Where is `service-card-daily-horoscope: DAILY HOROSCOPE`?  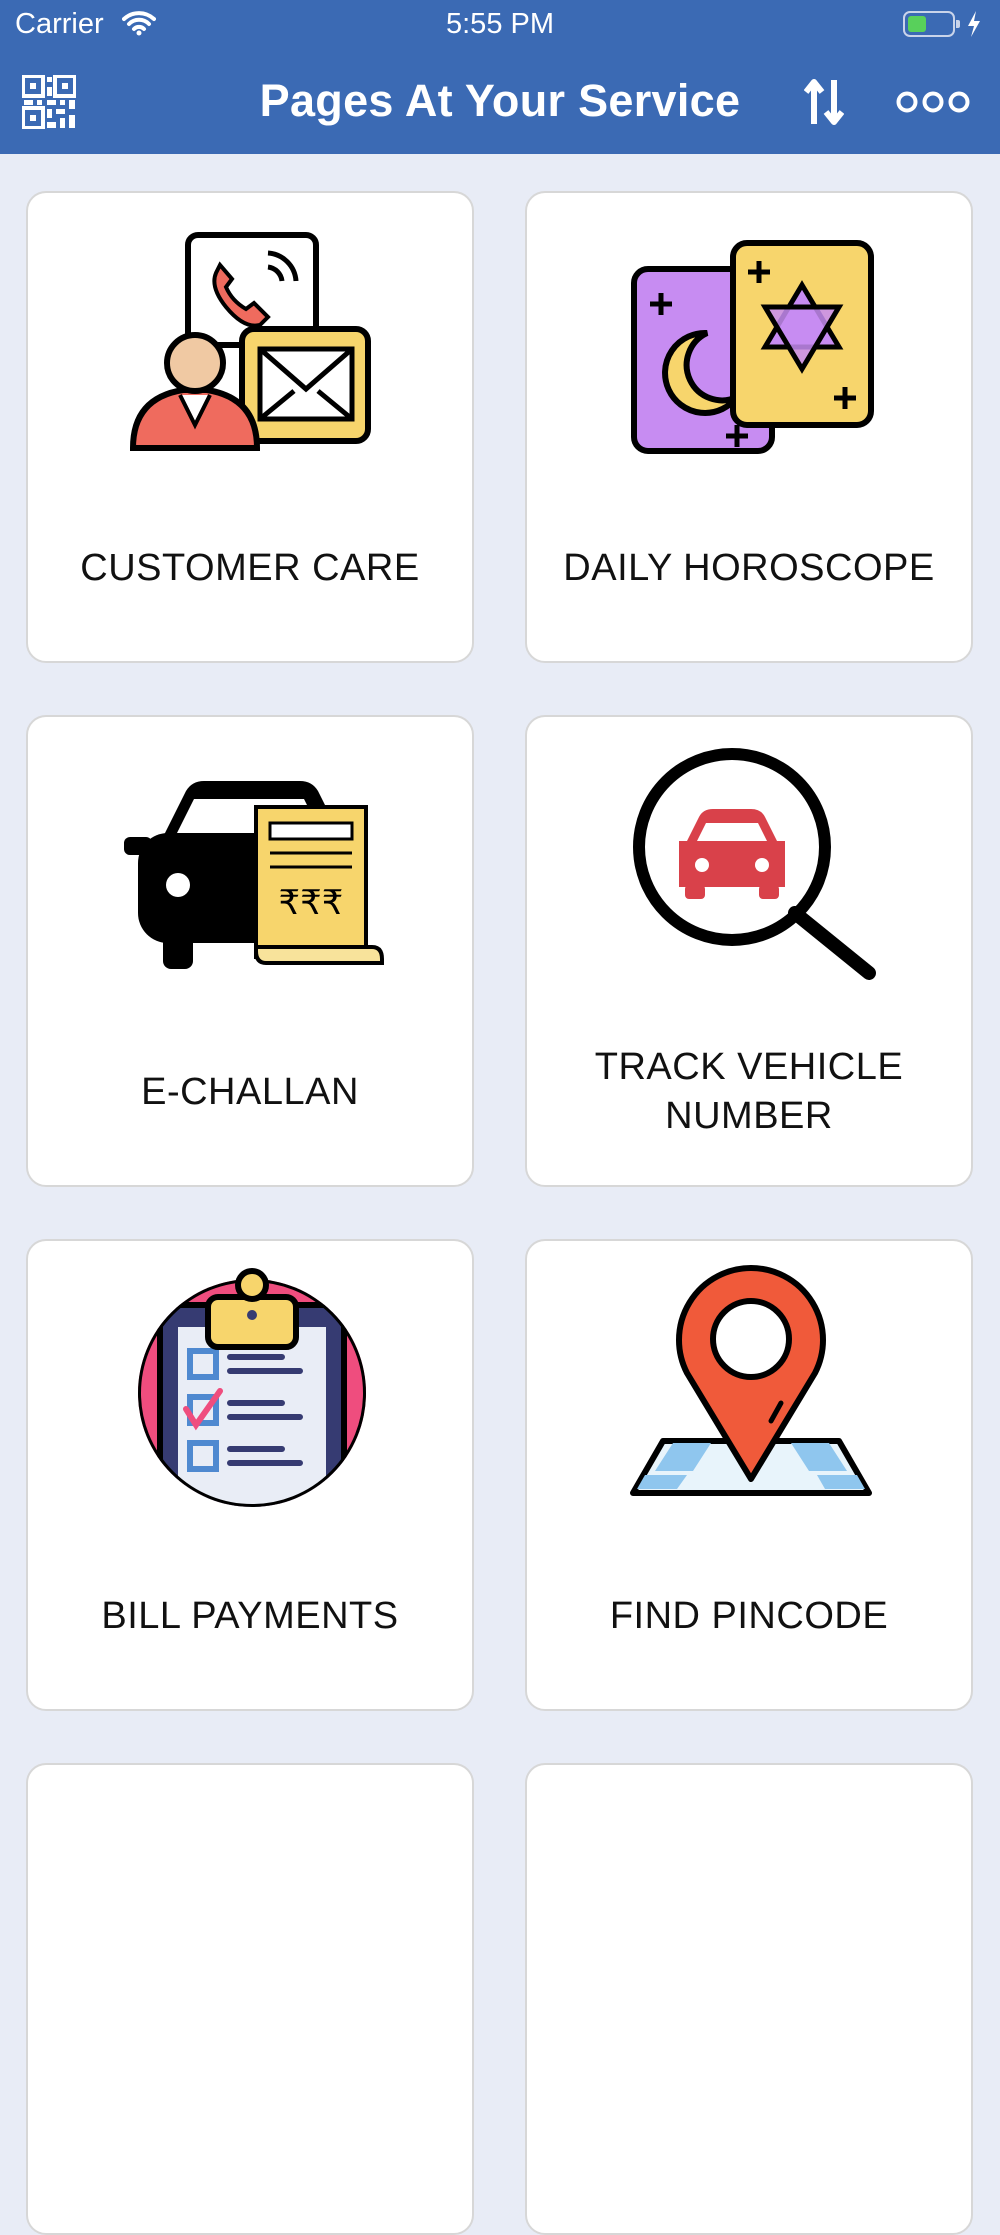
service-card-daily-horoscope: DAILY HOROSCOPE is located at coordinates (749, 427).